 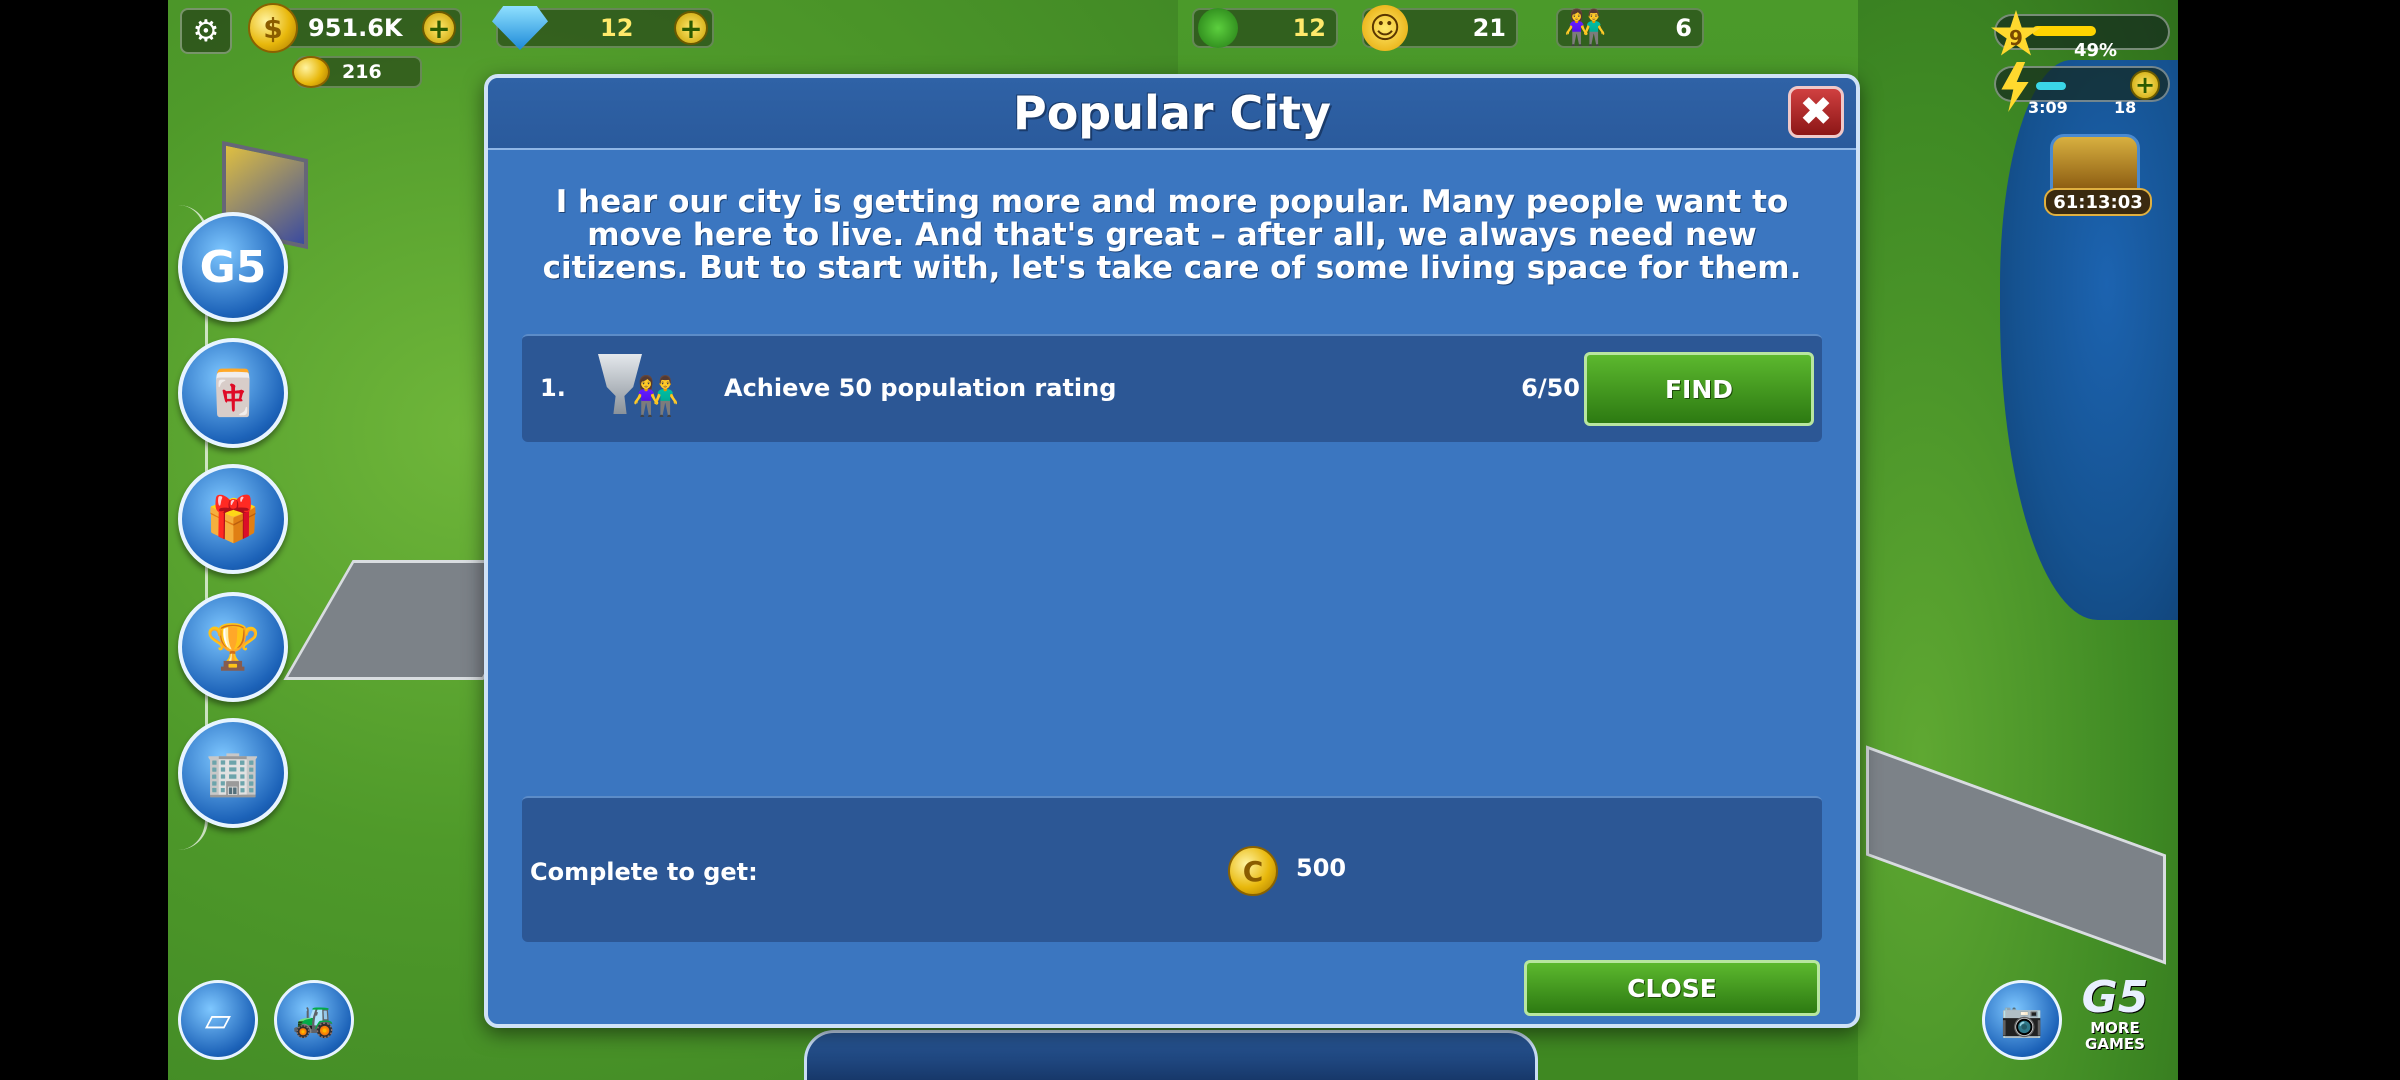 I want to click on energy-fill, so click(x=2051, y=86).